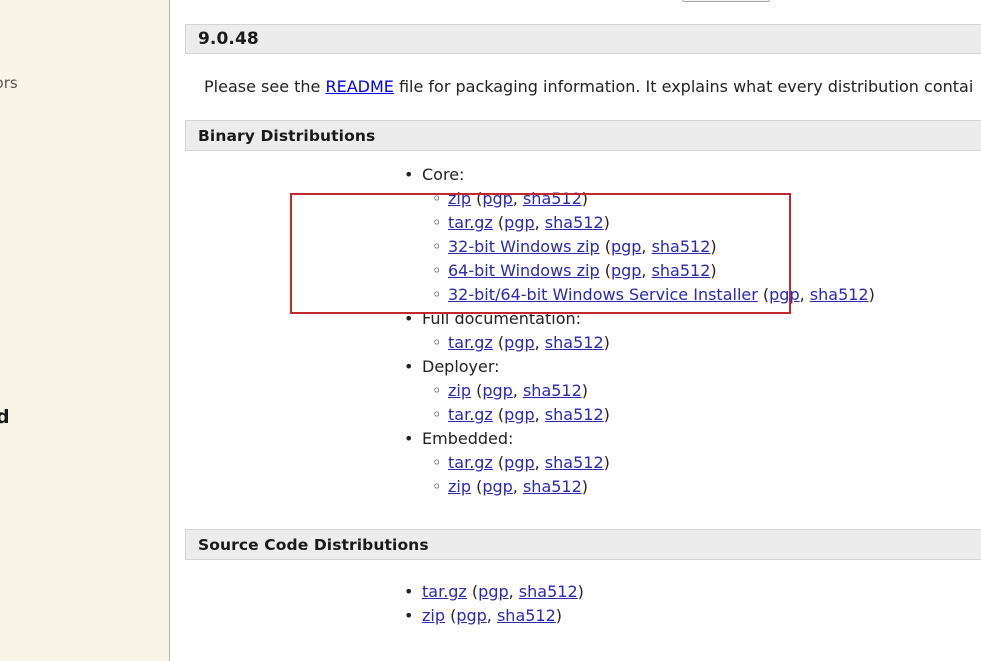  Describe the element at coordinates (726, 1) in the screenshot. I see `clipped-top-box` at that location.